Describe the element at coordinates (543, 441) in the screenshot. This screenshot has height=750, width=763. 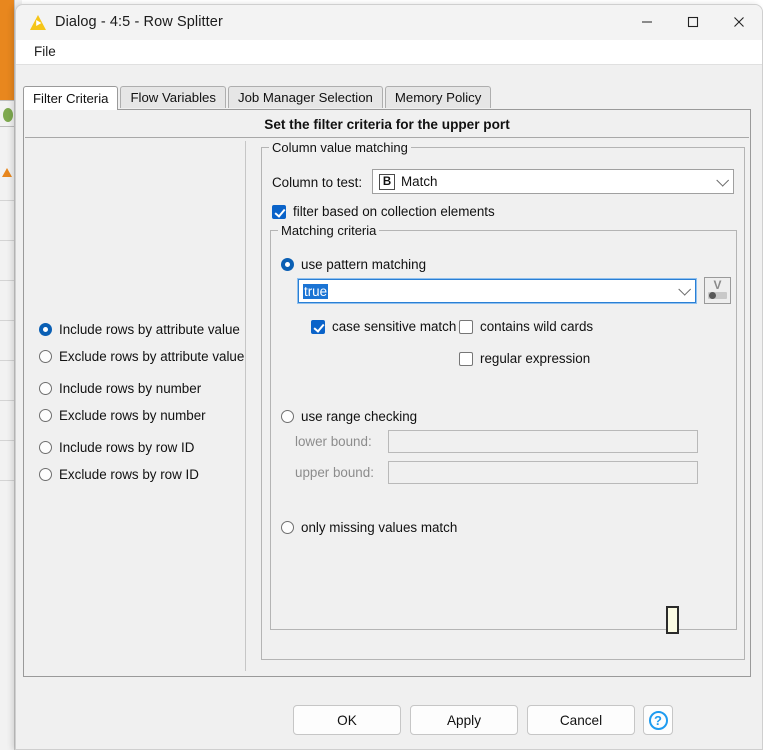
I see `lower-bound-input` at that location.